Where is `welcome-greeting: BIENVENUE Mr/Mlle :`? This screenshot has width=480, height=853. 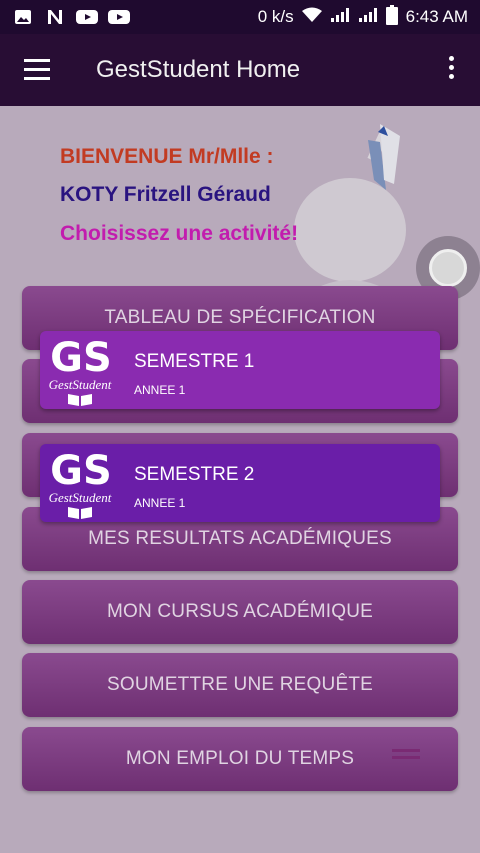 welcome-greeting: BIENVENUE Mr/Mlle : is located at coordinates (167, 156).